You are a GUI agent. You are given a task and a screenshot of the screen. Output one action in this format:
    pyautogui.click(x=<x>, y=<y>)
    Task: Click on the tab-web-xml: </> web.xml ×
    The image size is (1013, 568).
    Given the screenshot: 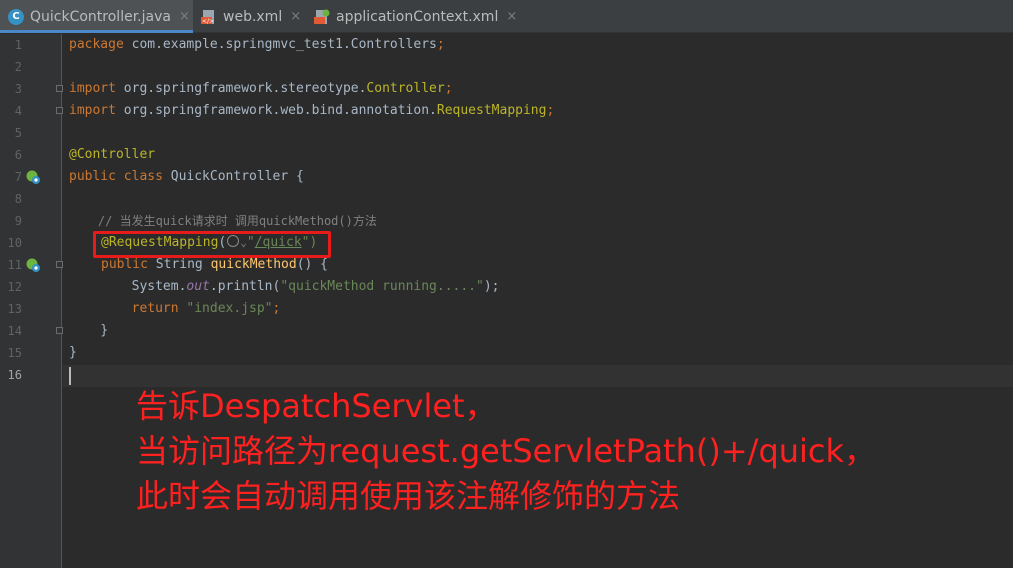 What is the action you would take?
    pyautogui.click(x=250, y=16)
    